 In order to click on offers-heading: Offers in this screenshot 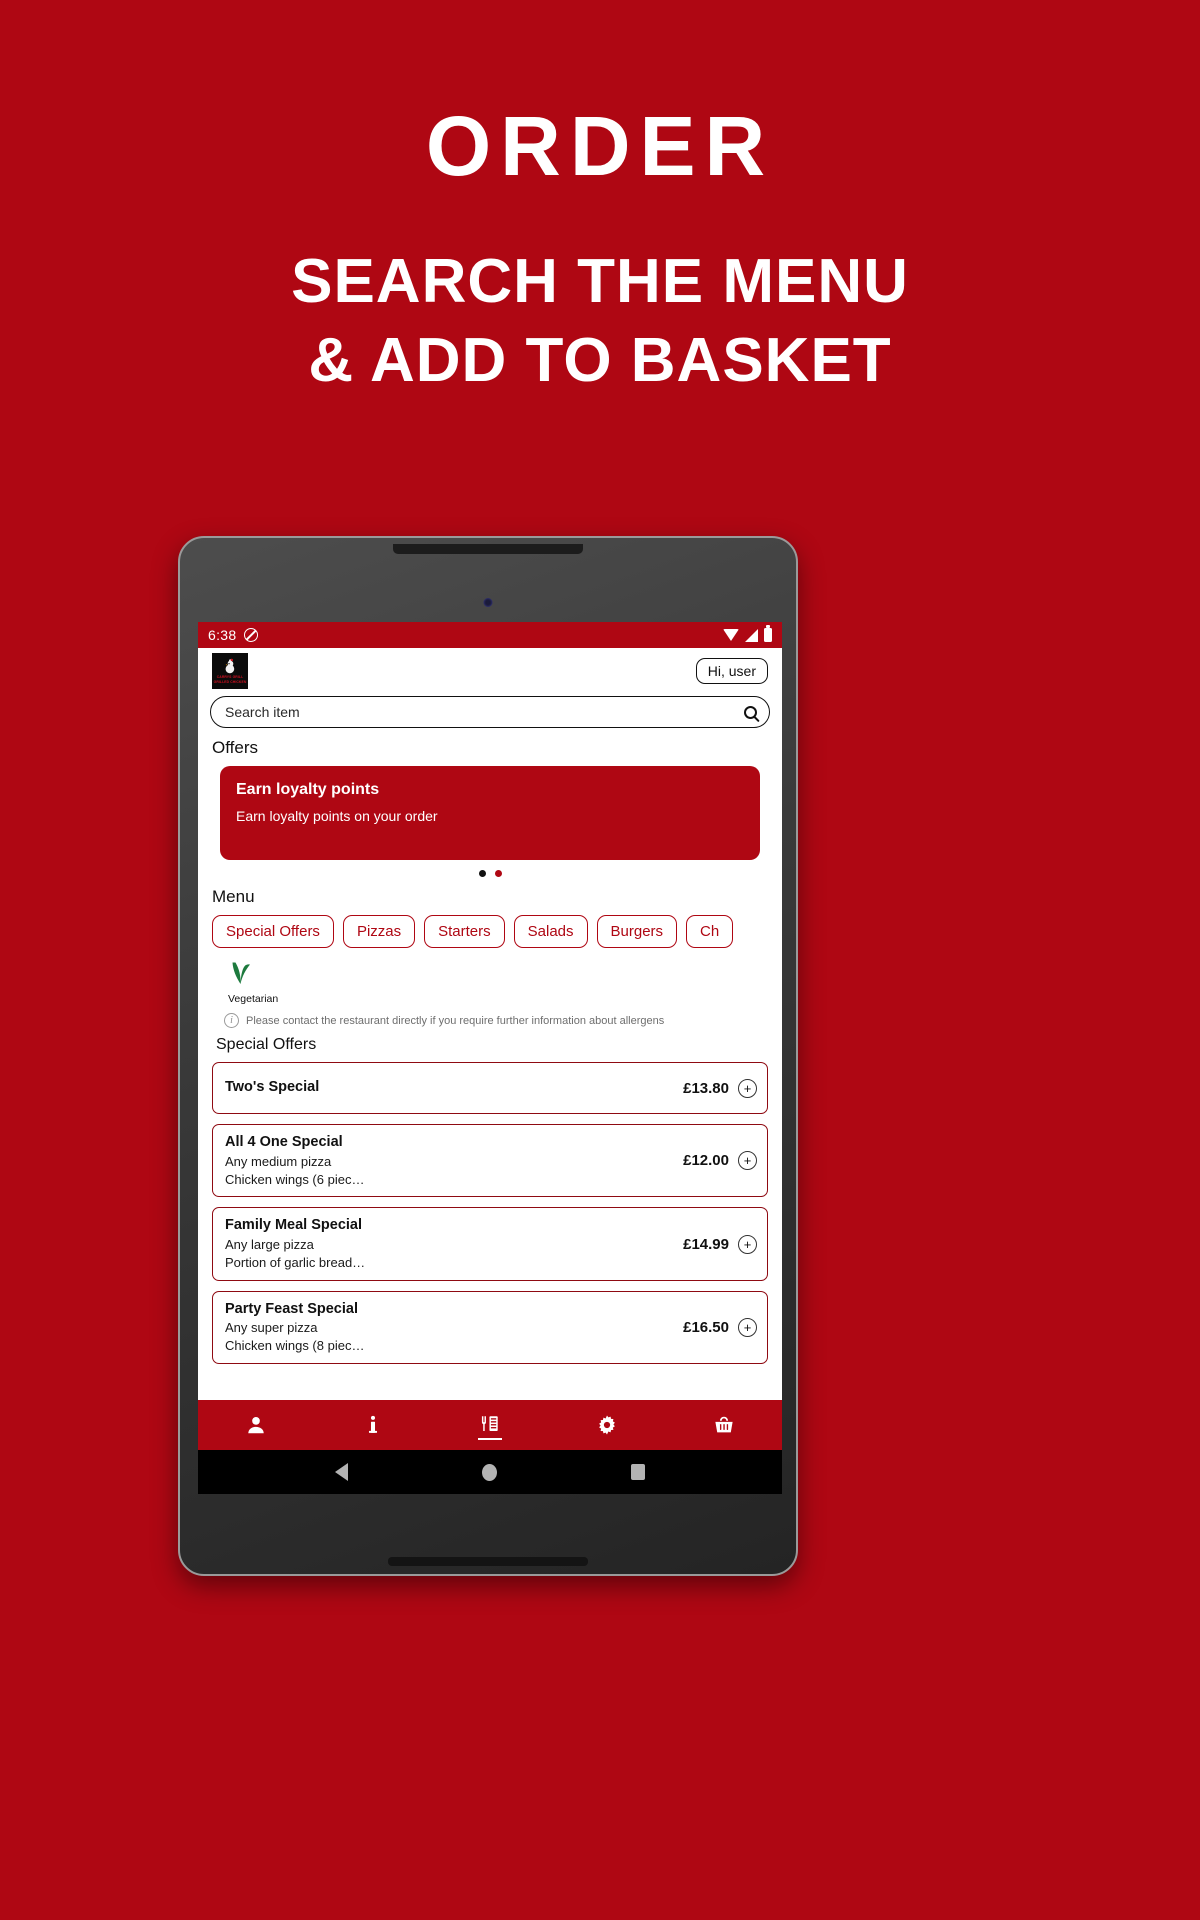, I will do `click(235, 747)`.